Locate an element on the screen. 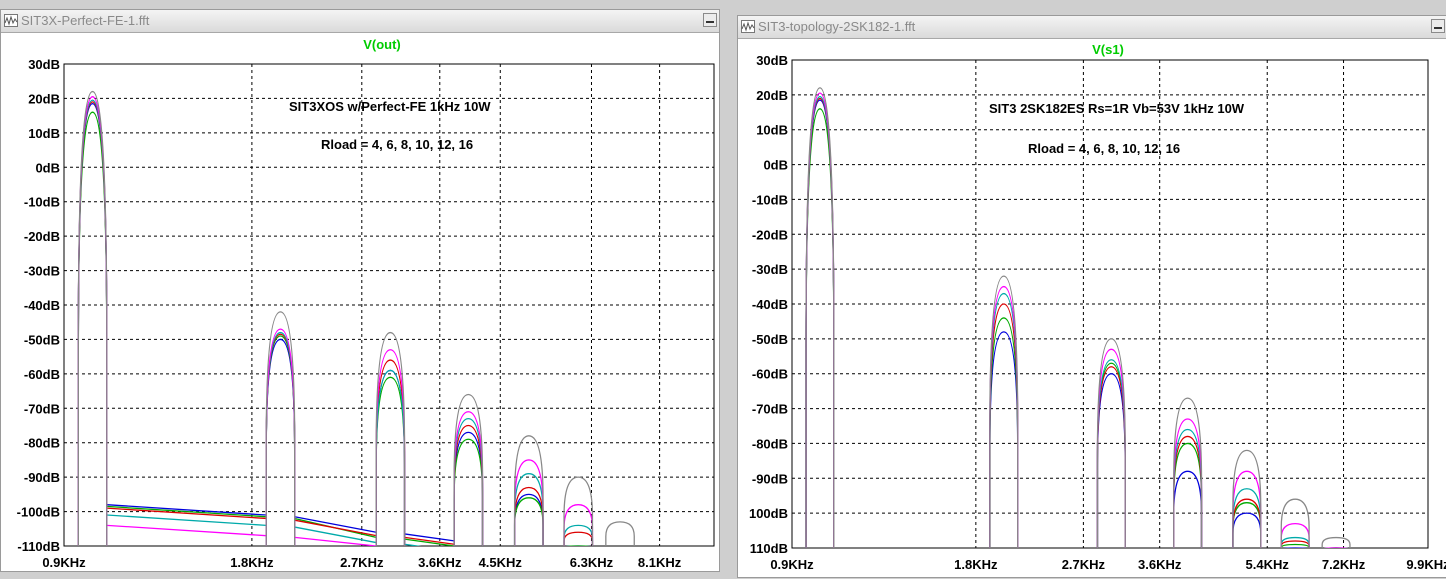  y-tick-label: 100dB is located at coordinates (768, 513).